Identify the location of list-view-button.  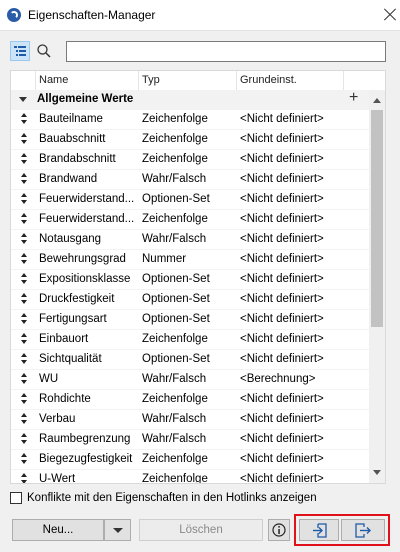
(20, 51).